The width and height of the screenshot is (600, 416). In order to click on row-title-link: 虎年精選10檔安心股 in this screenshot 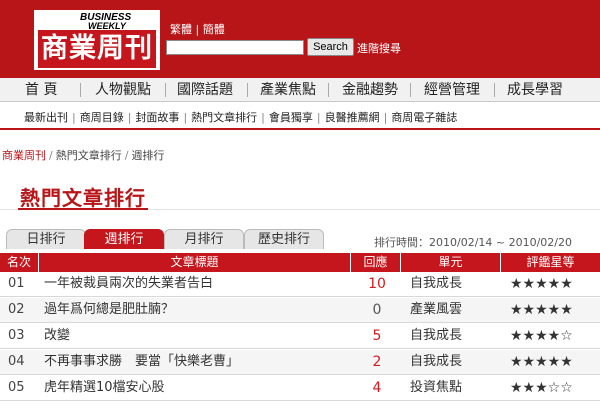, I will do `click(104, 388)`.